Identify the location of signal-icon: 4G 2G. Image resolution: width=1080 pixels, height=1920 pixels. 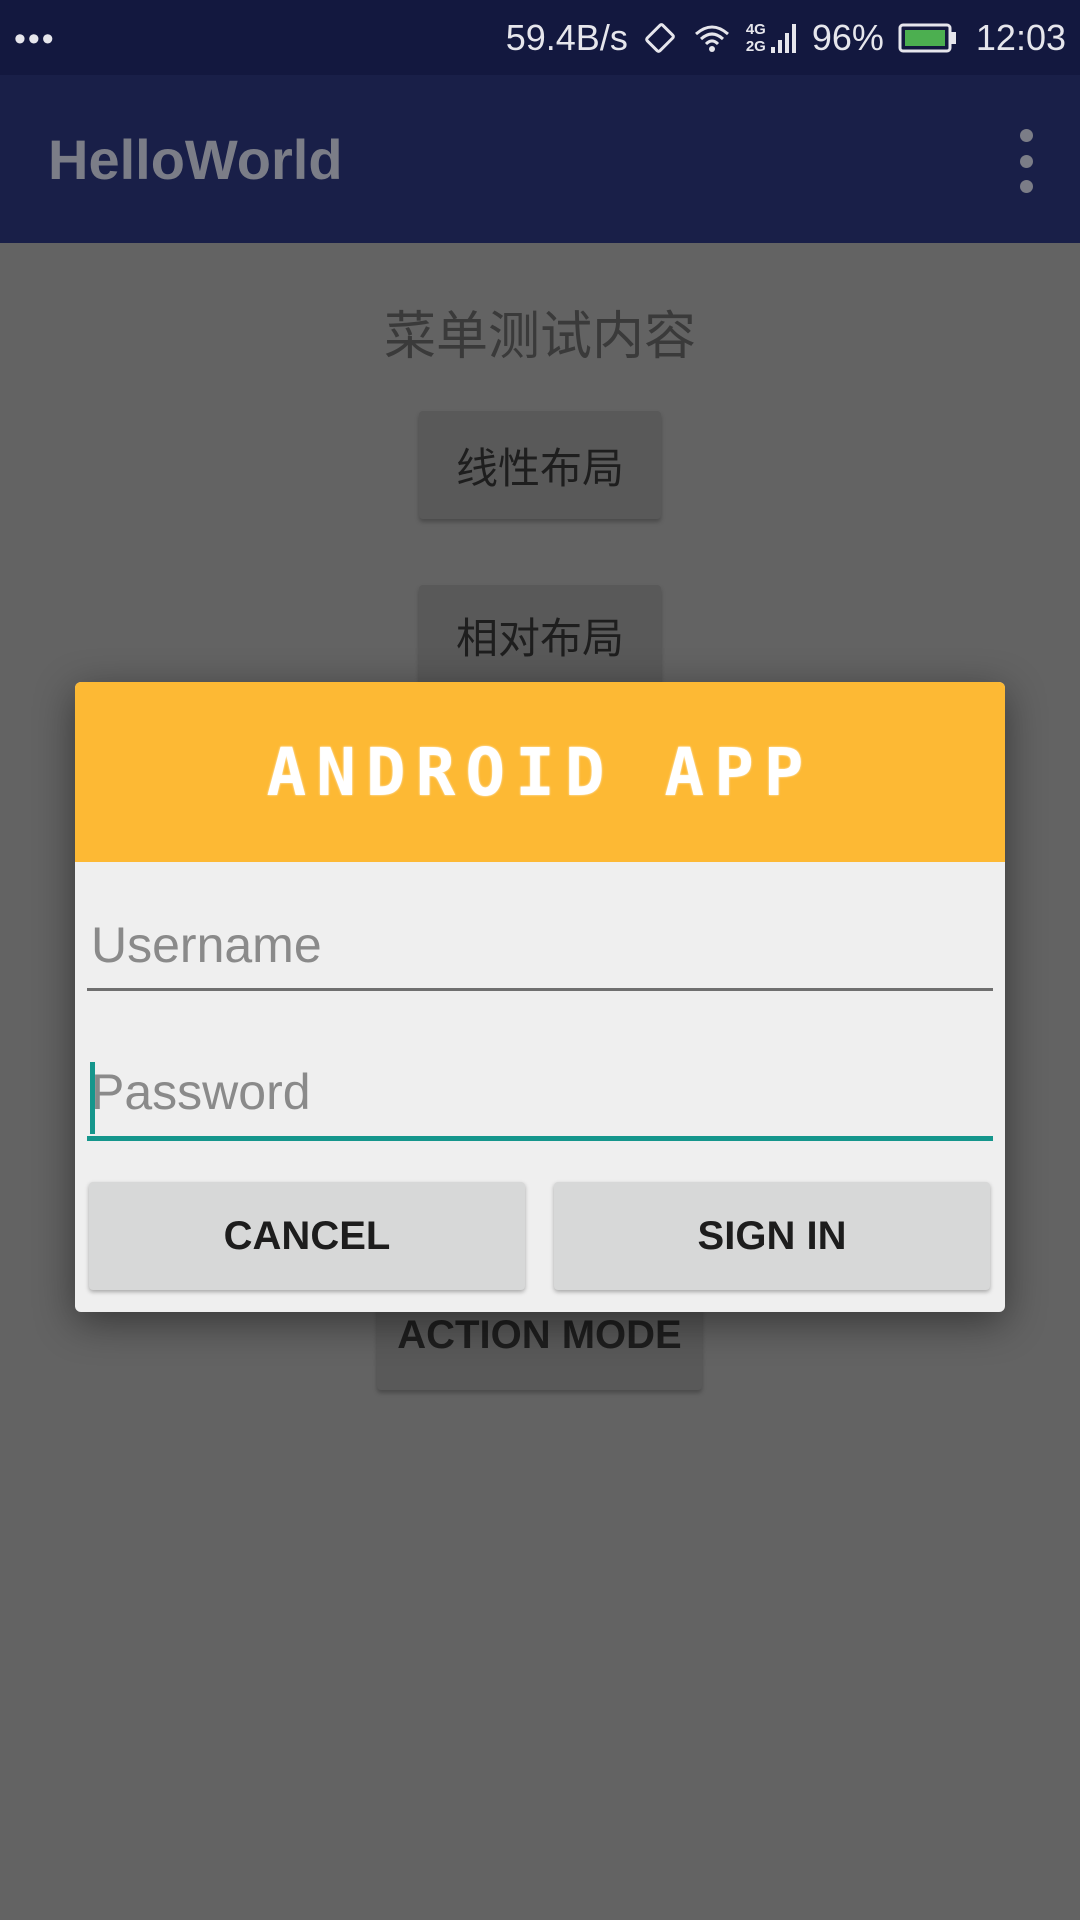
(772, 38).